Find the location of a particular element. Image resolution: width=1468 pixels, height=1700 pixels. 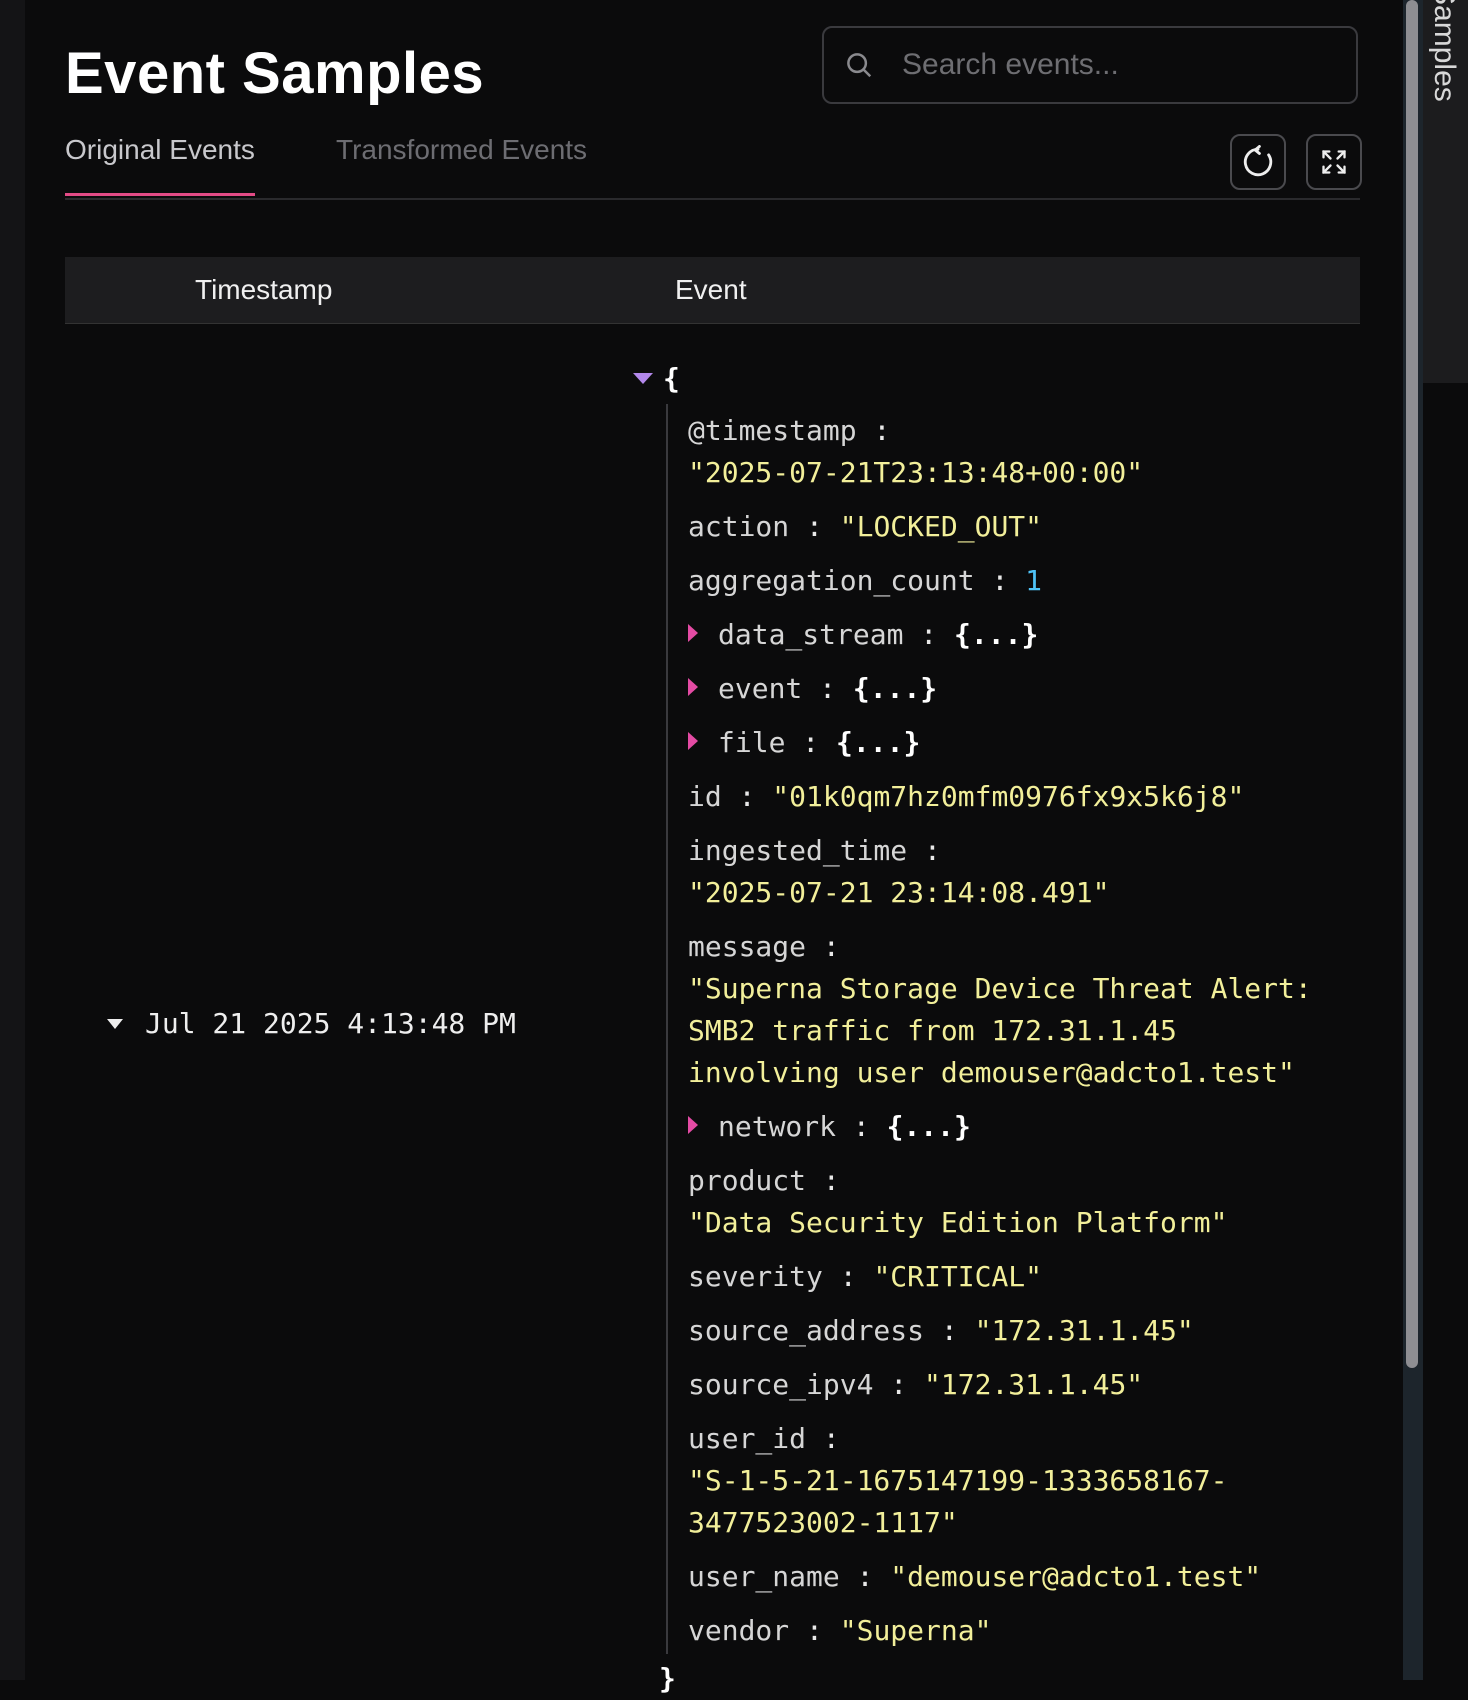

side-panel-label: Event Samples is located at coordinates (1444, 51).